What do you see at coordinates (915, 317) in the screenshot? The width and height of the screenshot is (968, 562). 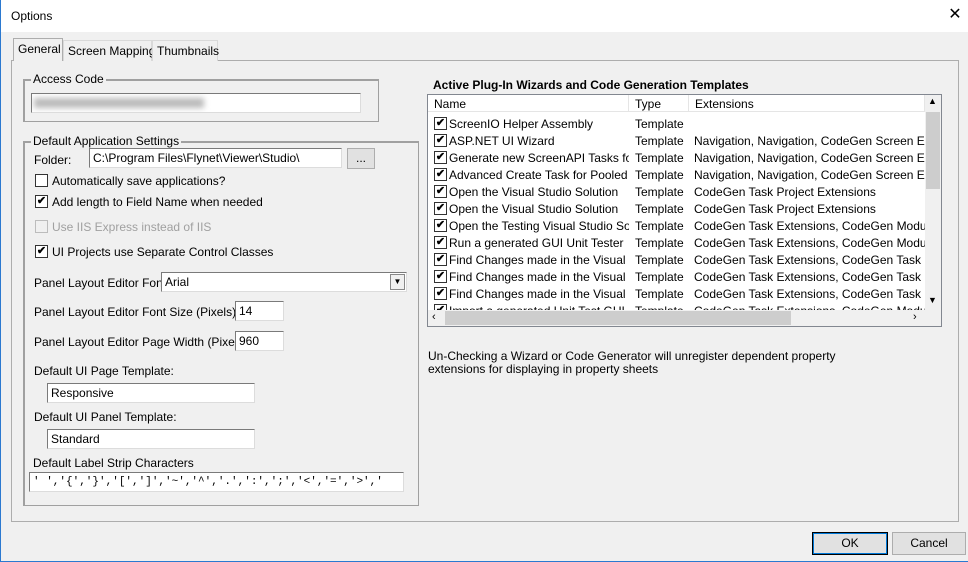 I see `scroll-right-icon: ›` at bounding box center [915, 317].